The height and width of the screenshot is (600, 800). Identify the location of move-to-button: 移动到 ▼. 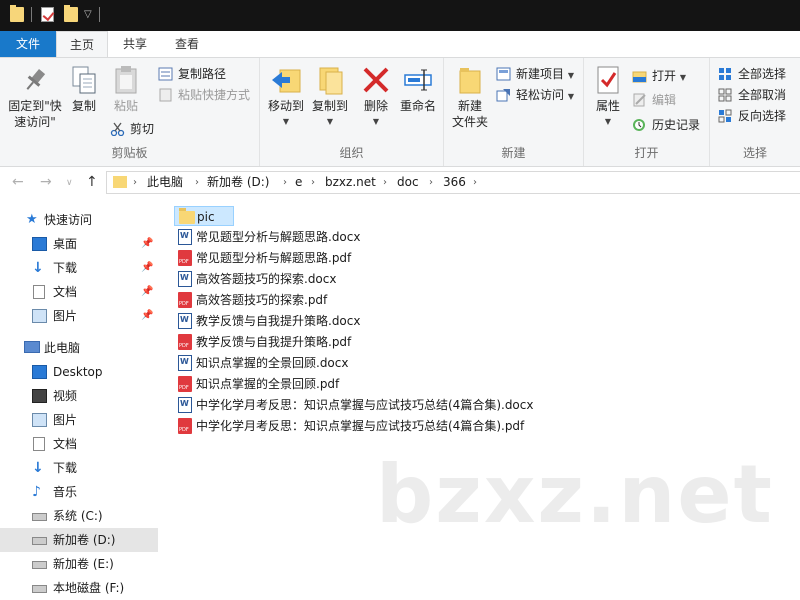
(286, 96).